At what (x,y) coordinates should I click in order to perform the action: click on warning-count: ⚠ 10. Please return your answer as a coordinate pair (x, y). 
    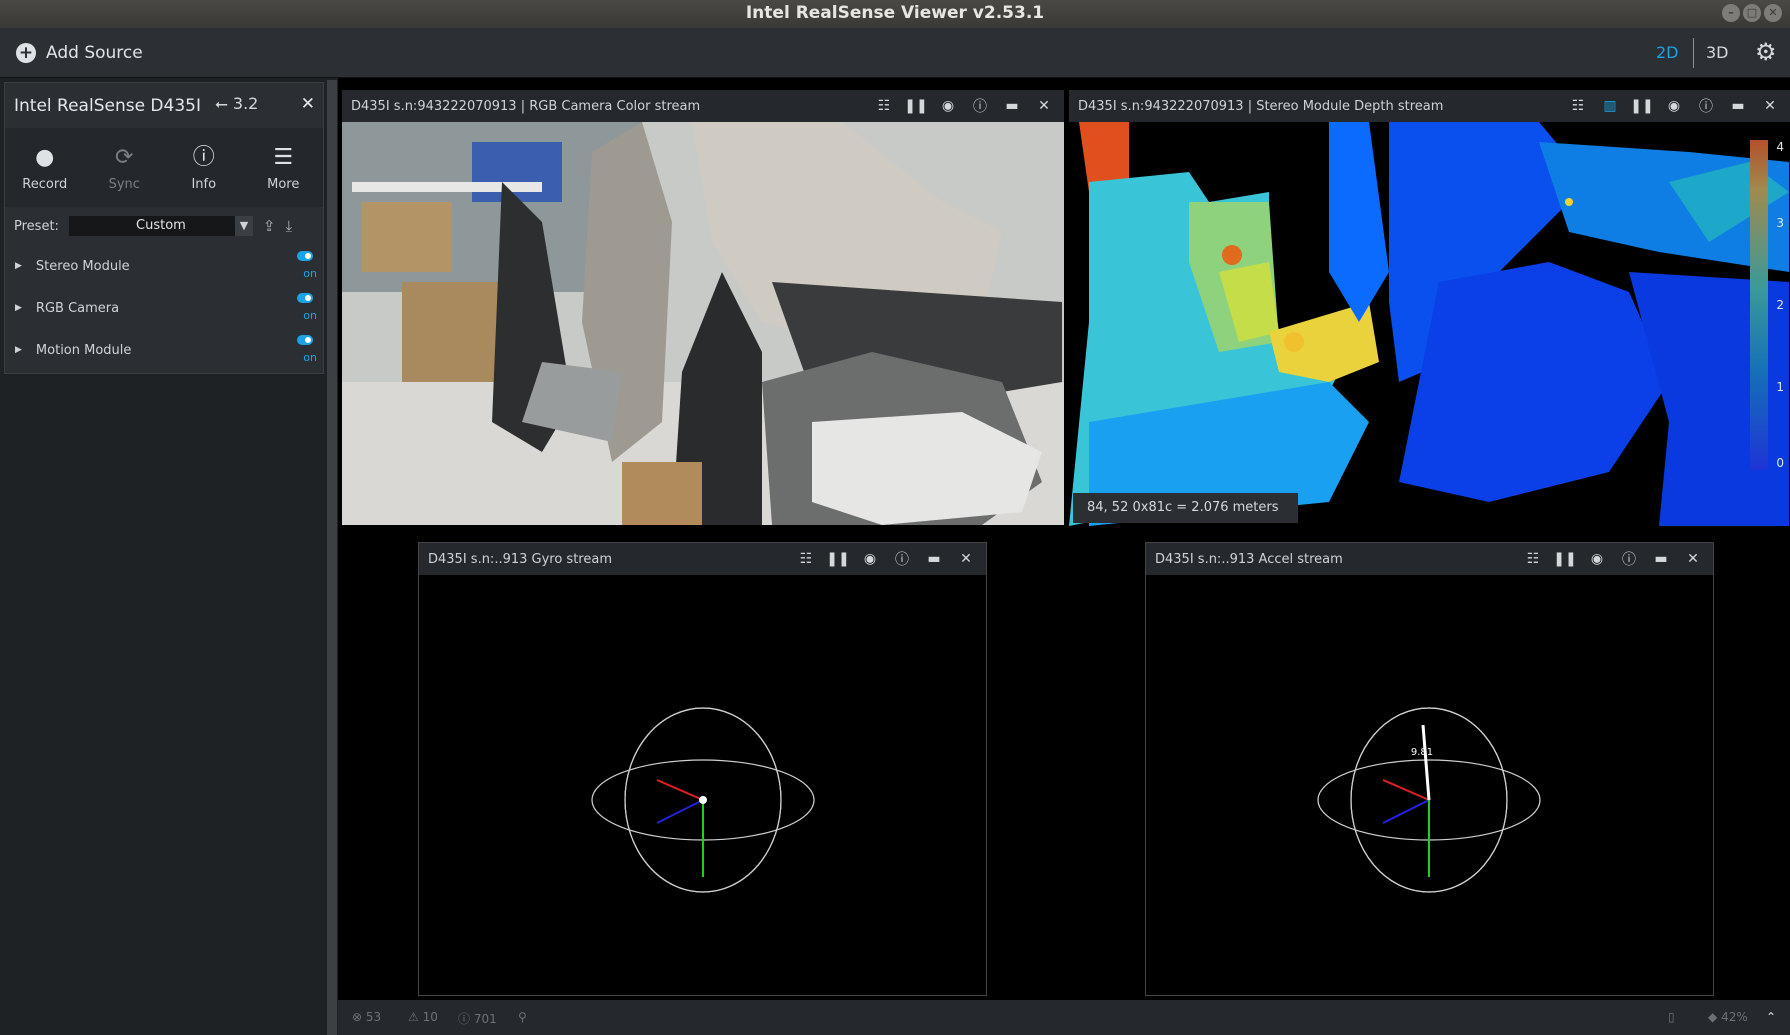
    Looking at the image, I should click on (423, 1017).